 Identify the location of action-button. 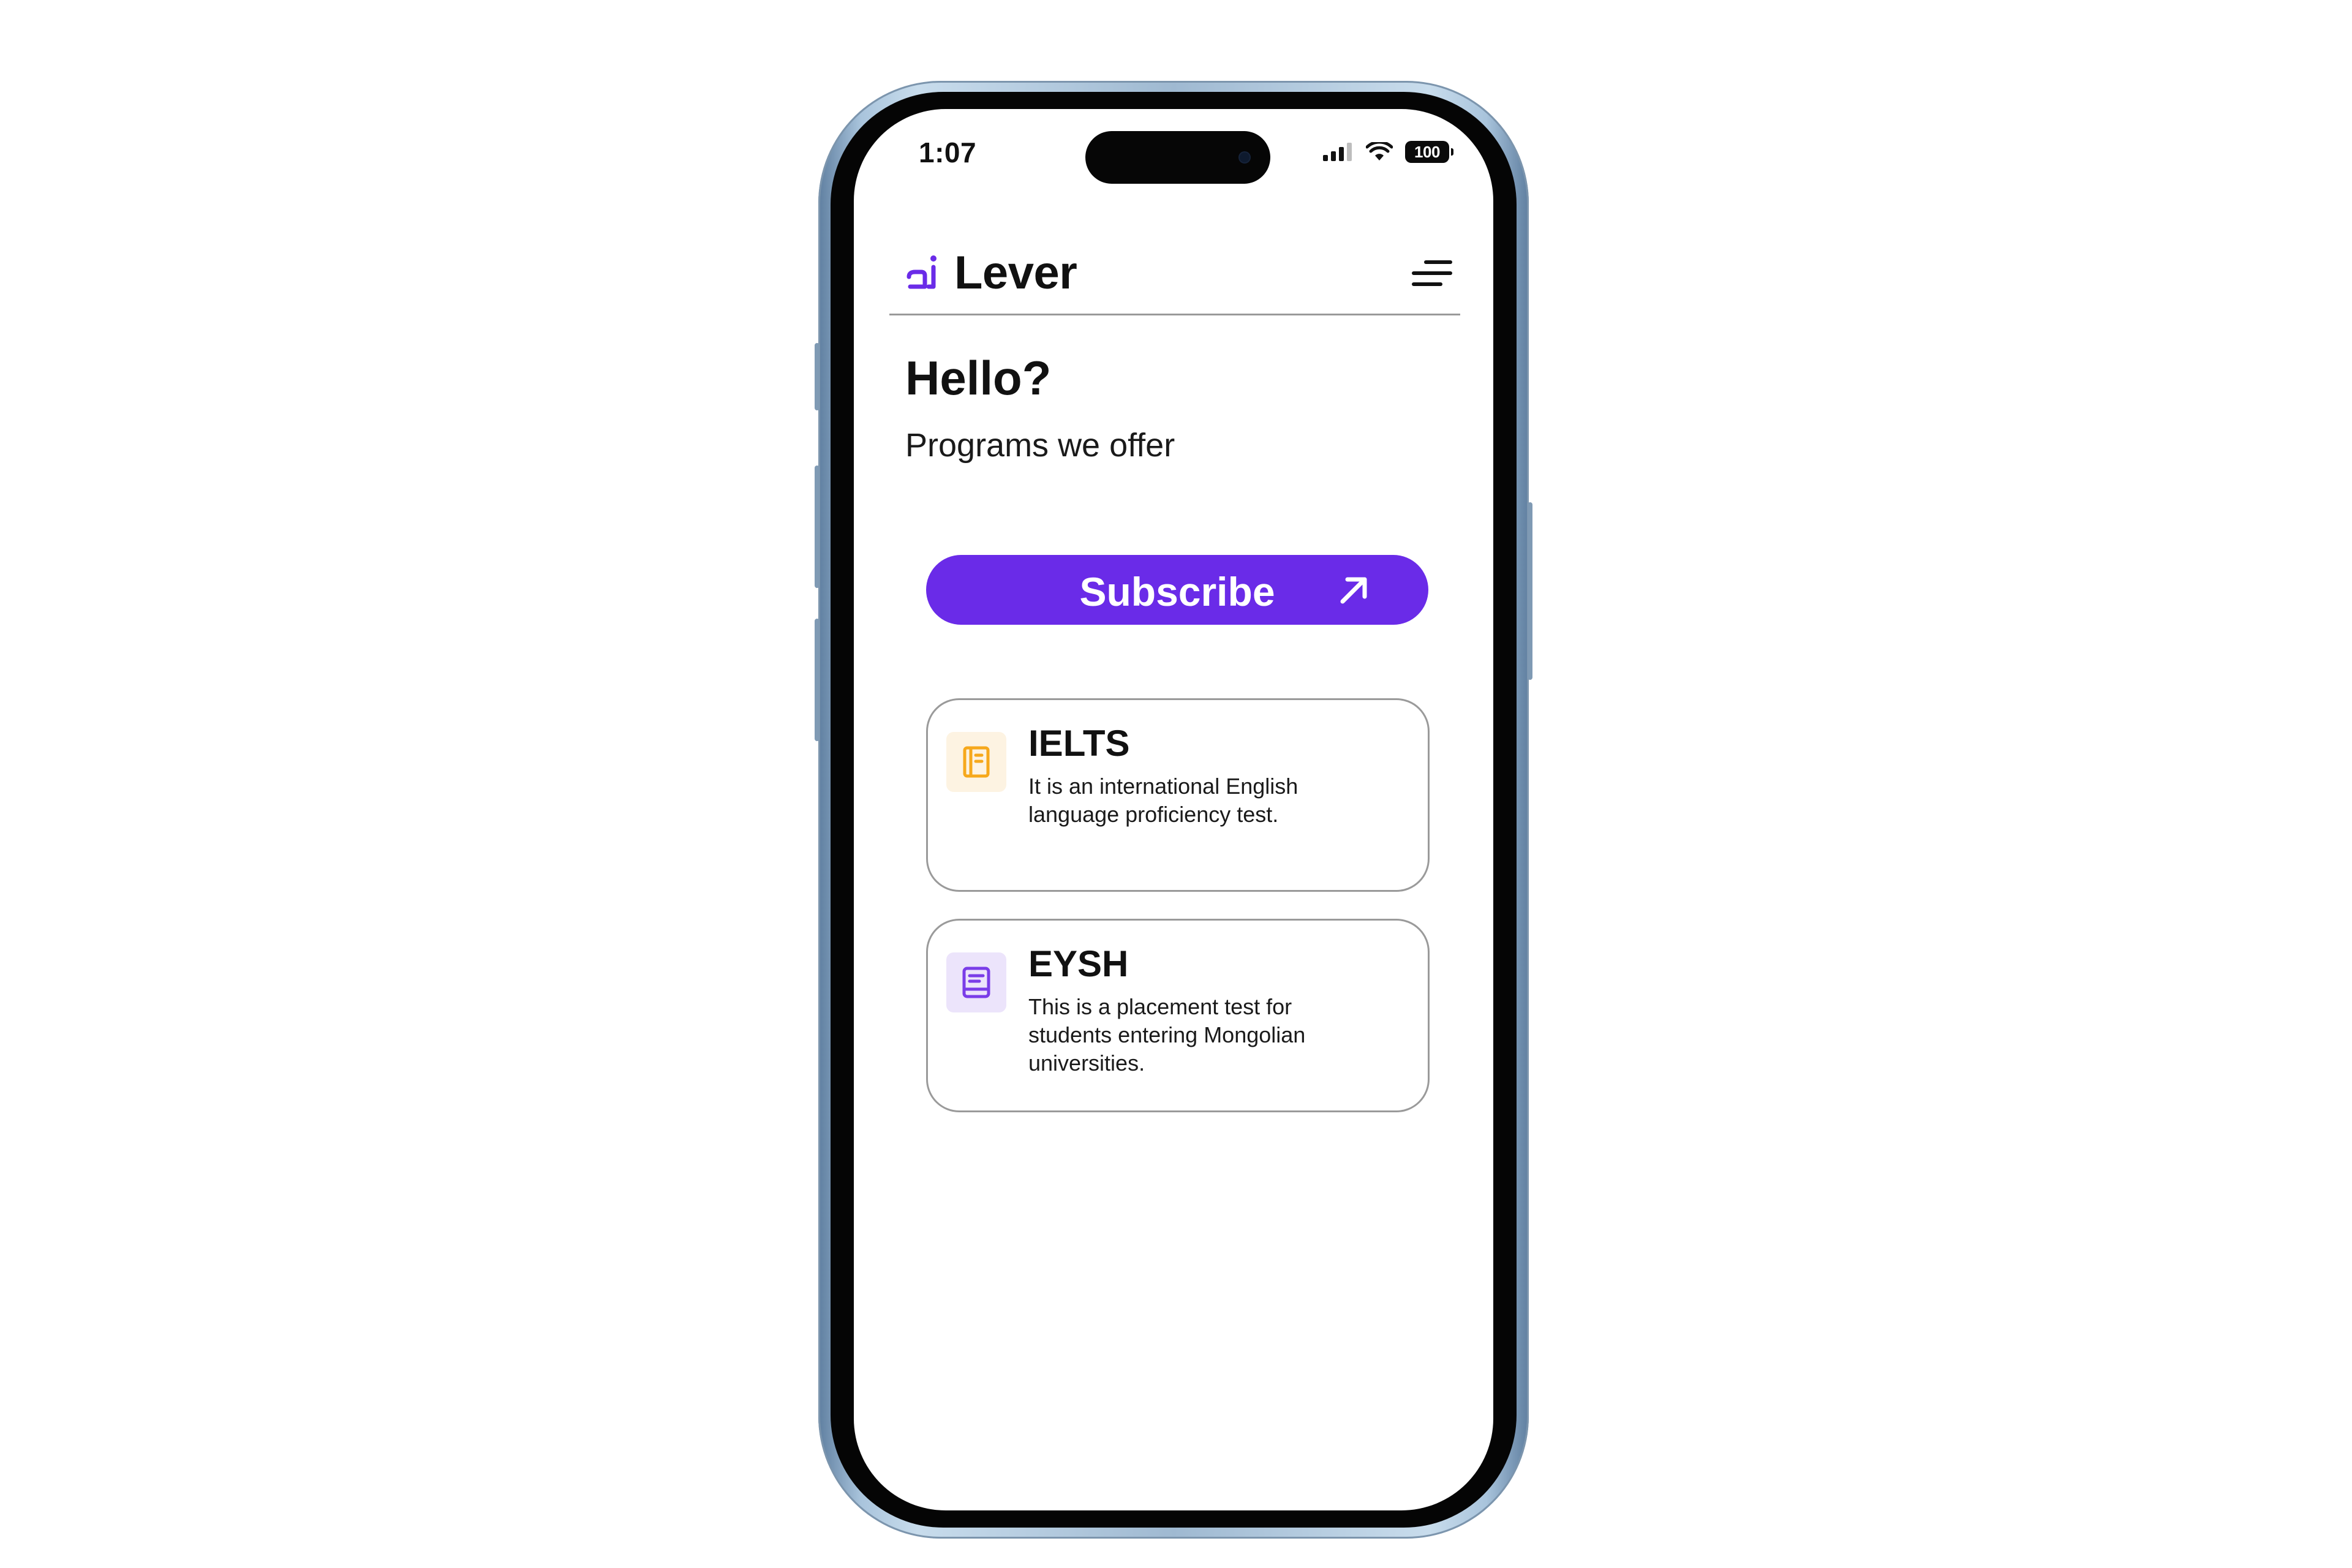
(818, 377).